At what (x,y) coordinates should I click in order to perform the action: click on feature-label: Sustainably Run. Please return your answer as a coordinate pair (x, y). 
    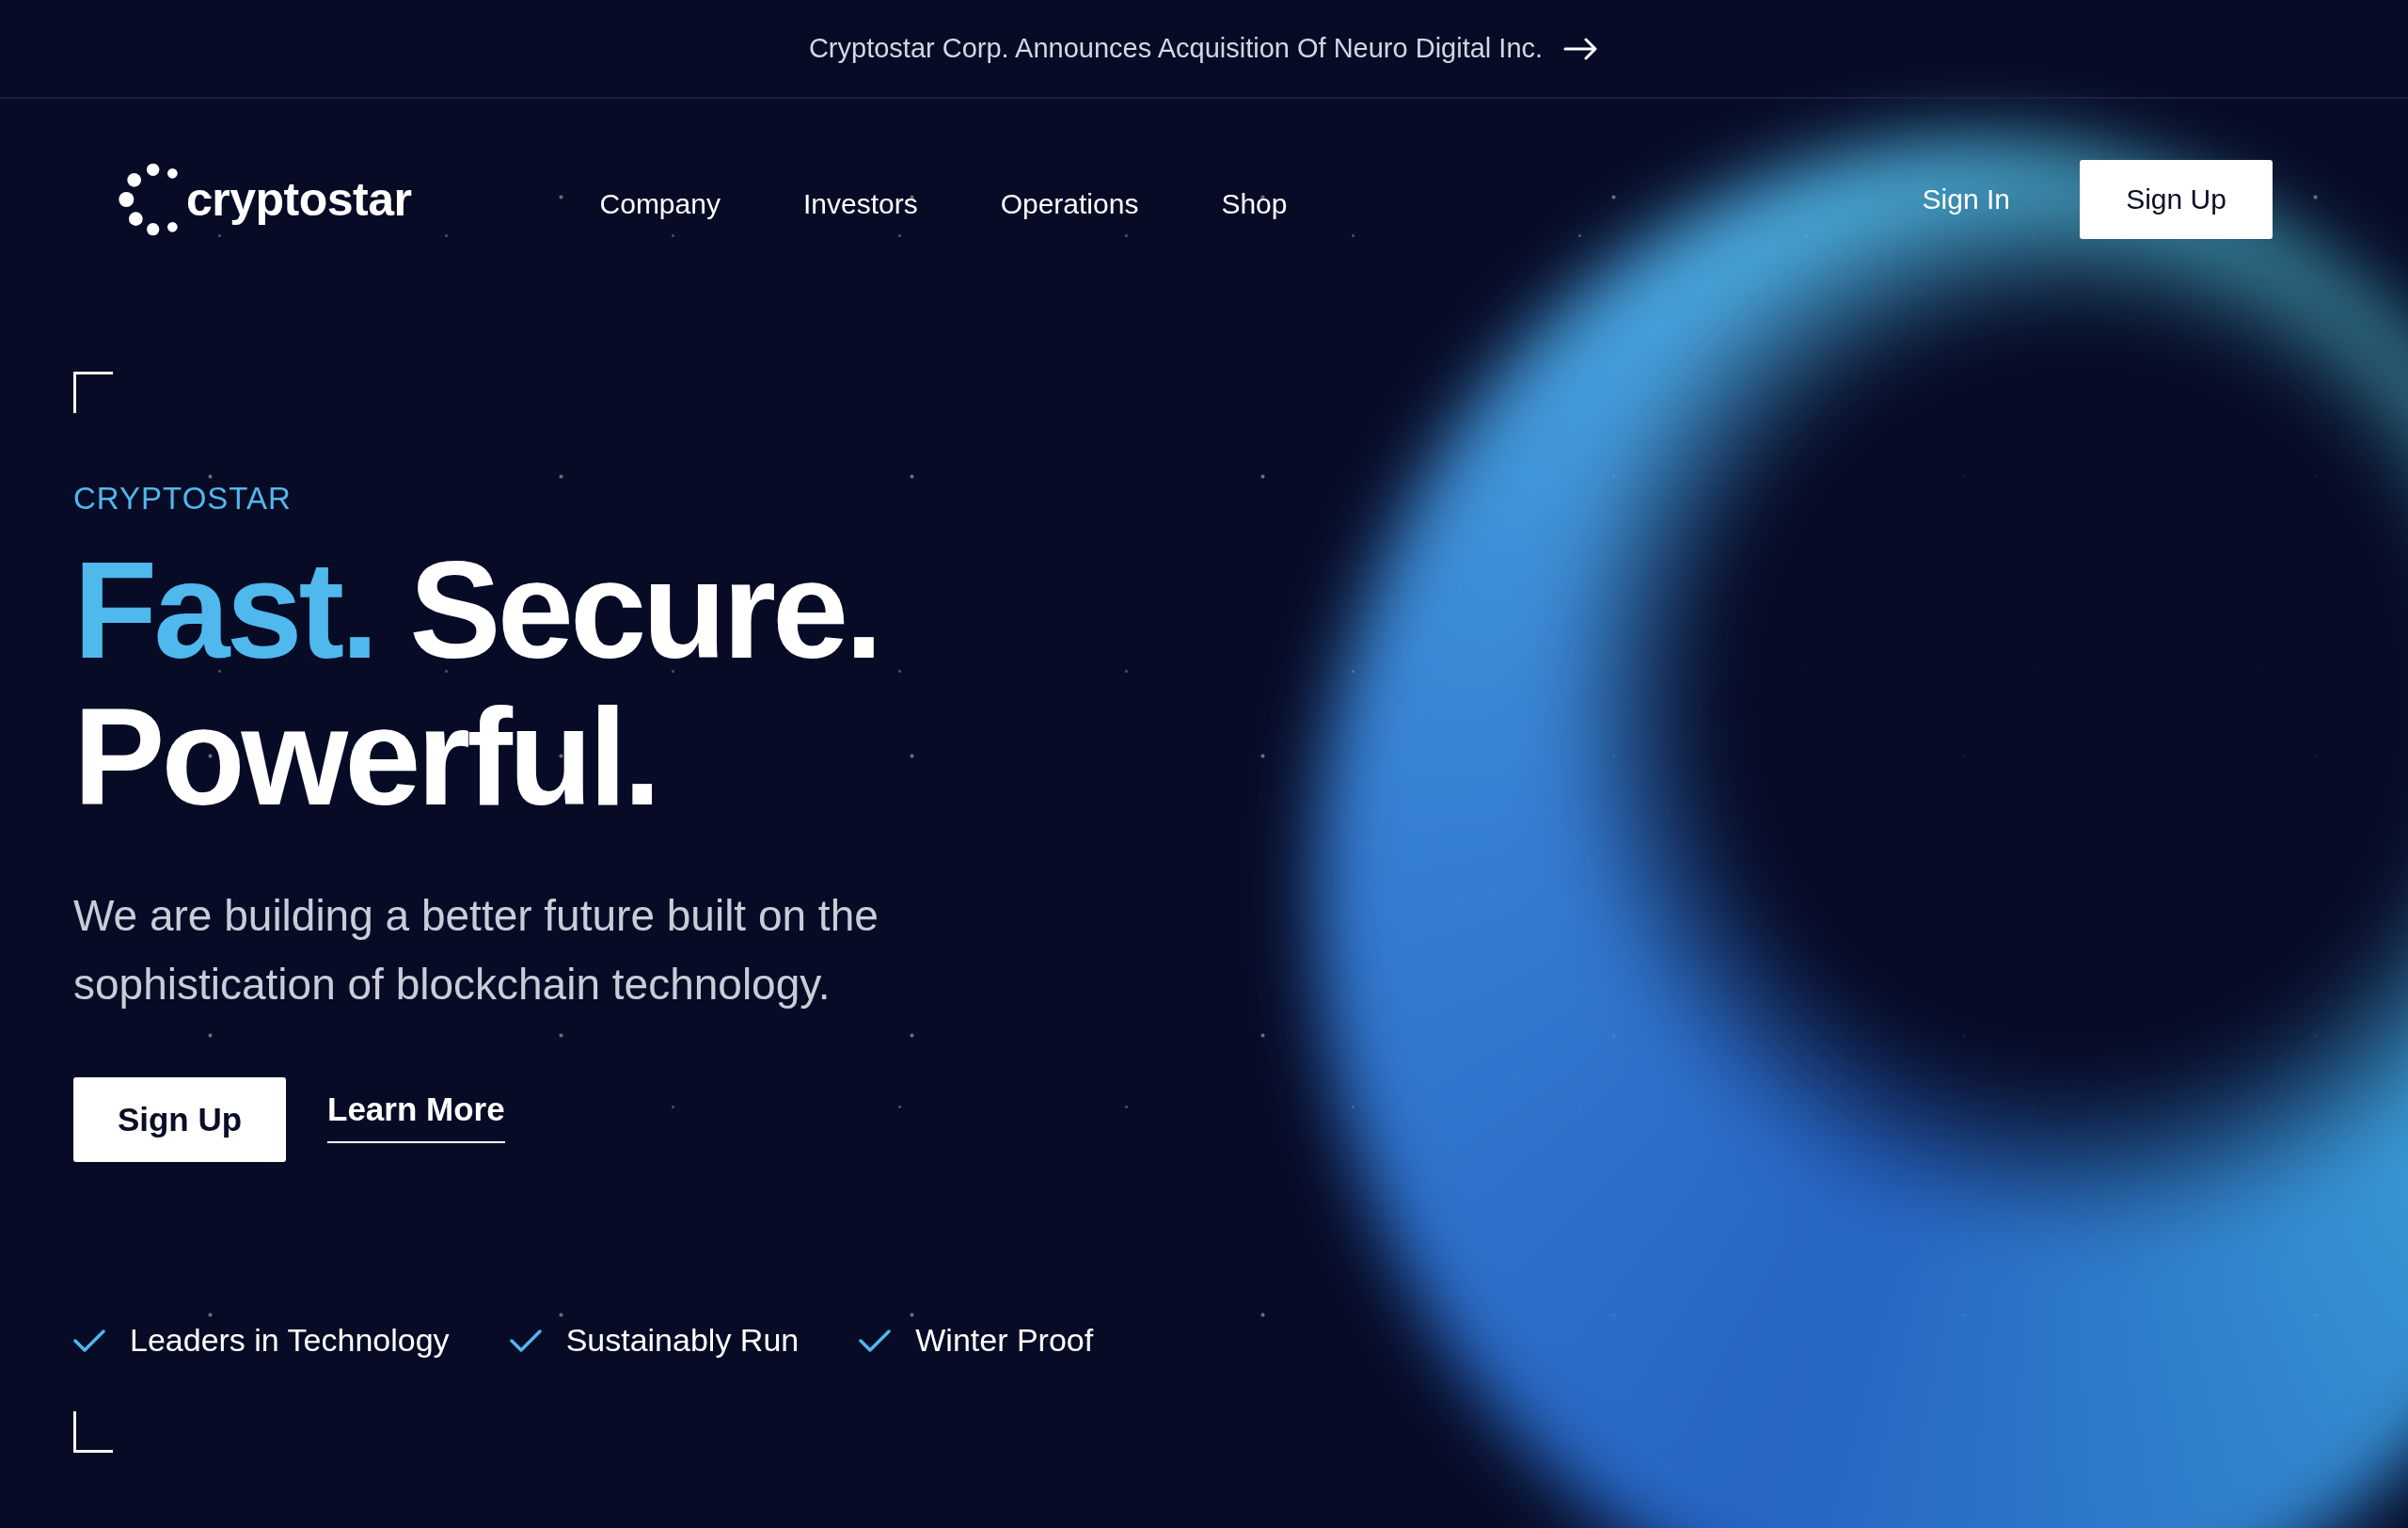
    Looking at the image, I should click on (683, 1340).